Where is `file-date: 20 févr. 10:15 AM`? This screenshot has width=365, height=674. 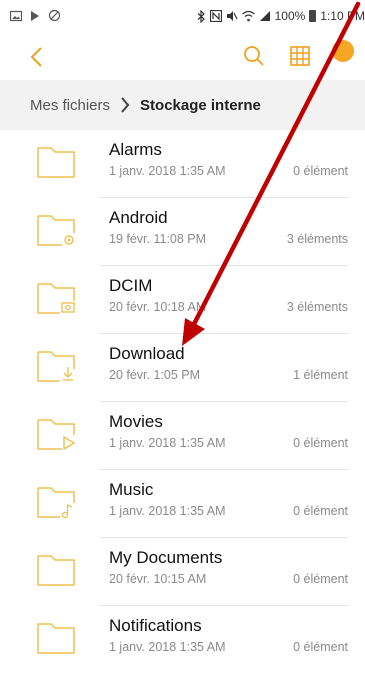
file-date: 20 févr. 10:15 AM is located at coordinates (158, 579).